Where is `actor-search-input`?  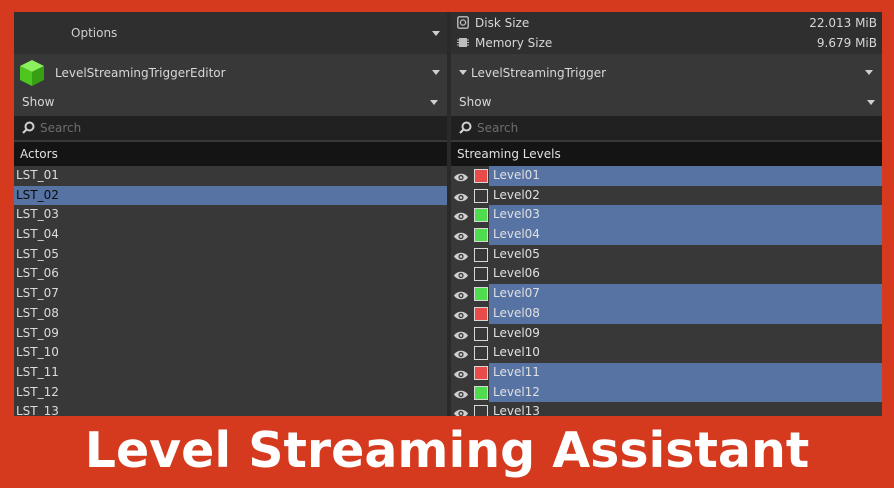
actor-search-input is located at coordinates (230, 128).